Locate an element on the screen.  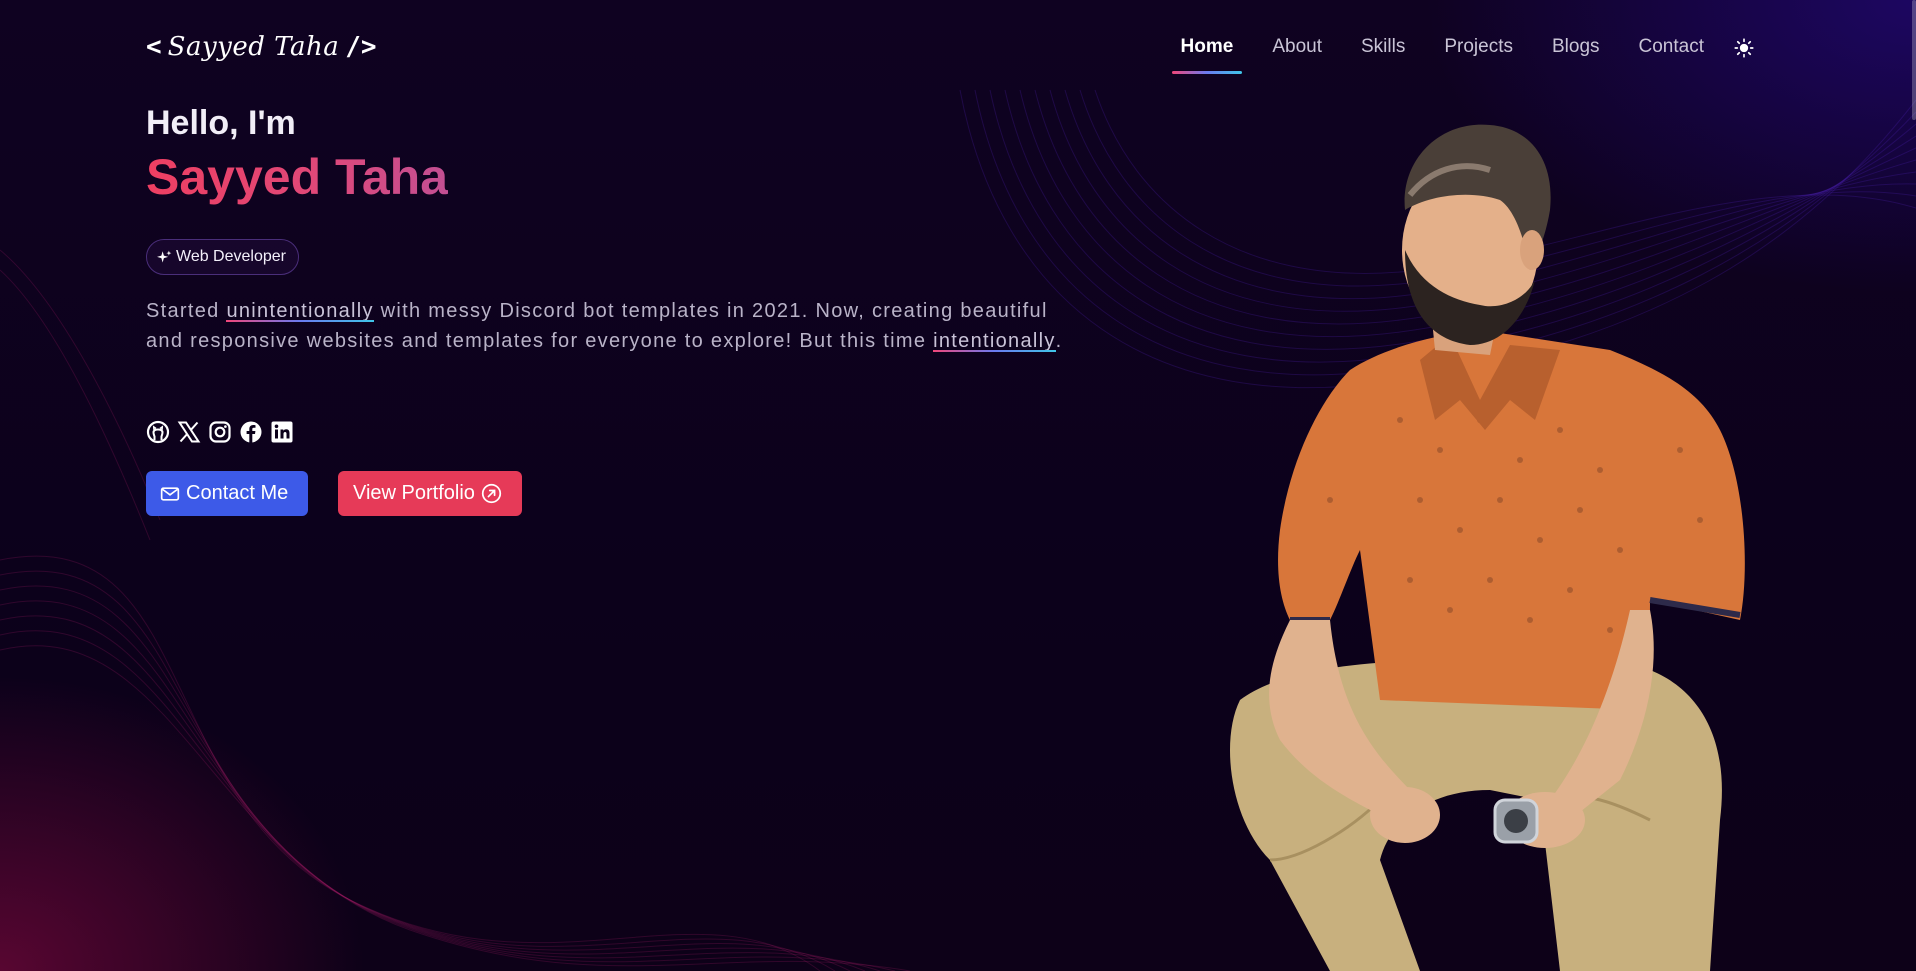
hero-name: Sayyed Taha is located at coordinates (297, 177).